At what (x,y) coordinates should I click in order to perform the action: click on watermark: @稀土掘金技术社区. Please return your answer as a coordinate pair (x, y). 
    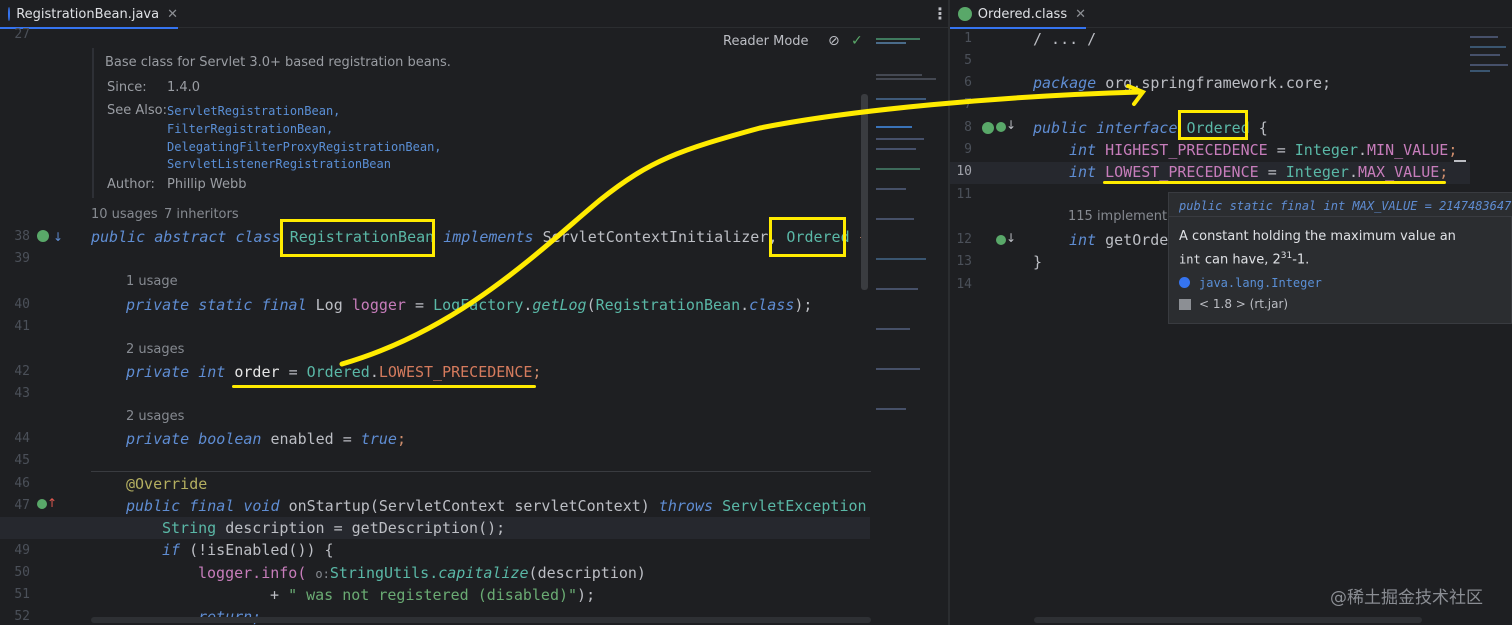
    Looking at the image, I should click on (1406, 598).